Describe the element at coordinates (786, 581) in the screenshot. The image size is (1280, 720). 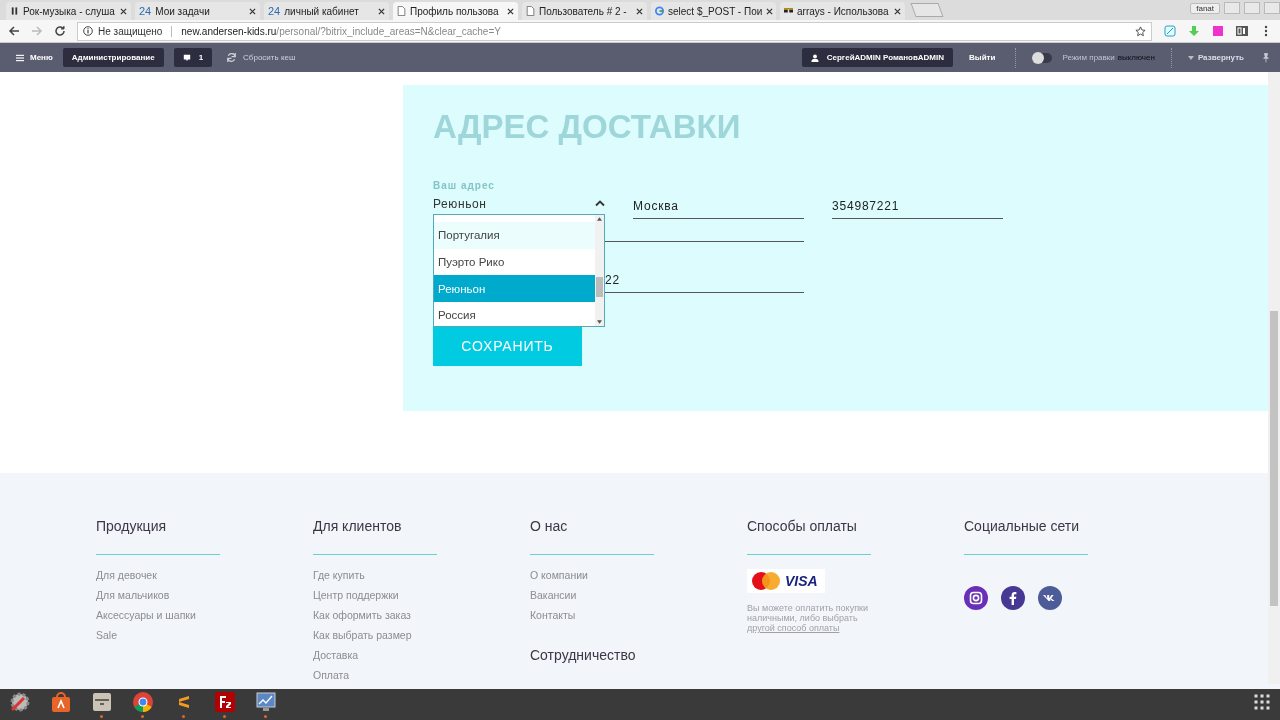
I see `payment-logos: VISA` at that location.